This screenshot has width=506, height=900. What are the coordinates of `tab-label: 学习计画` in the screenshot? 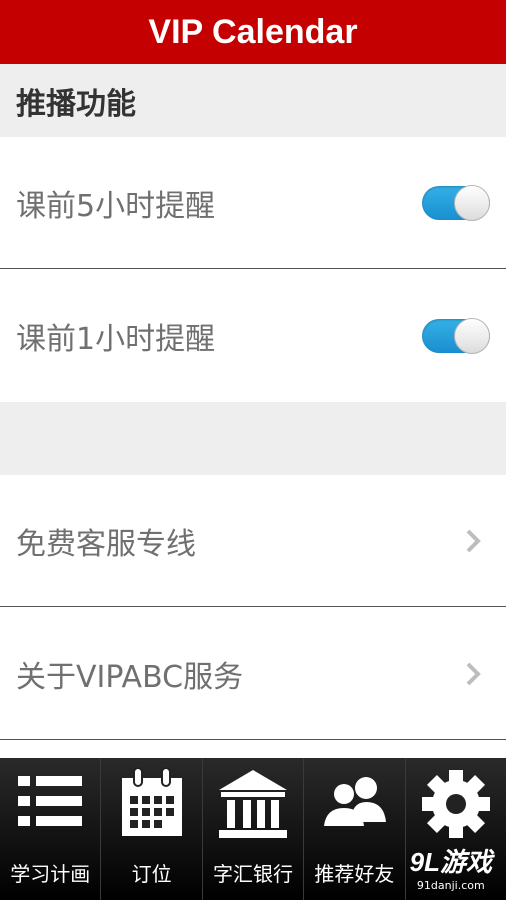 It's located at (50, 874).